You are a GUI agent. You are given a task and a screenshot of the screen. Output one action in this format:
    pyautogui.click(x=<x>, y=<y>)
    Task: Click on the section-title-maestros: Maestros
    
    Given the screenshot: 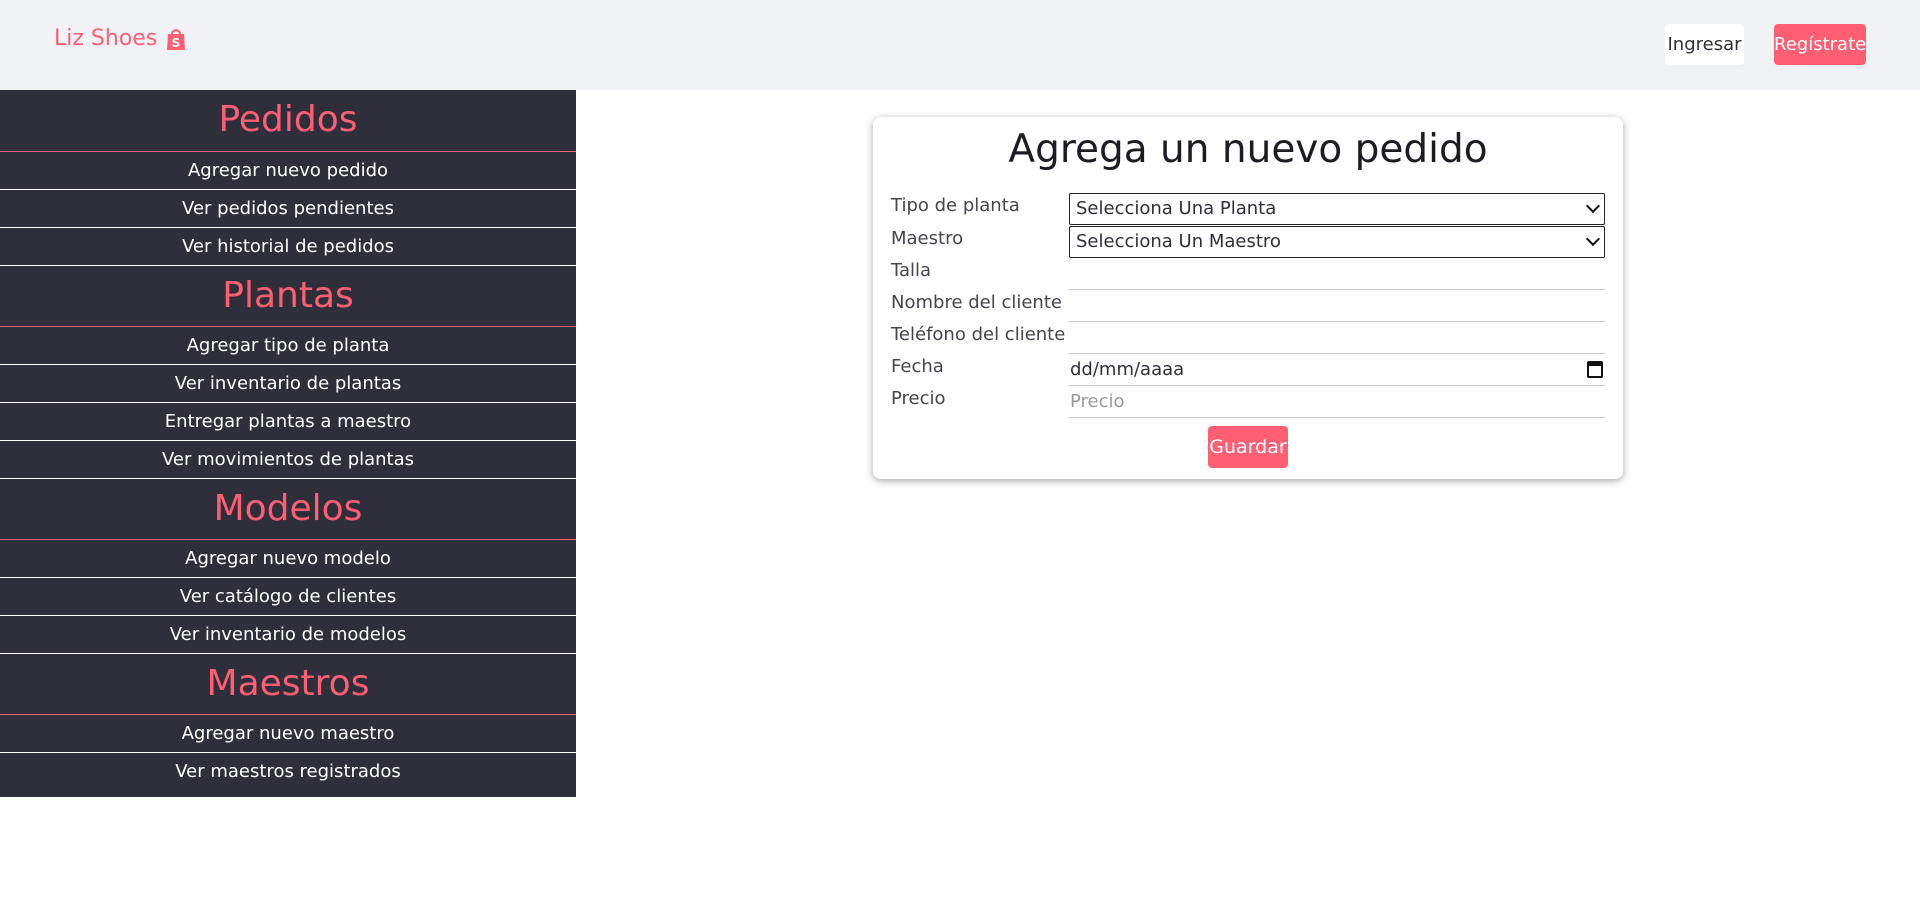 What is the action you would take?
    pyautogui.click(x=288, y=684)
    